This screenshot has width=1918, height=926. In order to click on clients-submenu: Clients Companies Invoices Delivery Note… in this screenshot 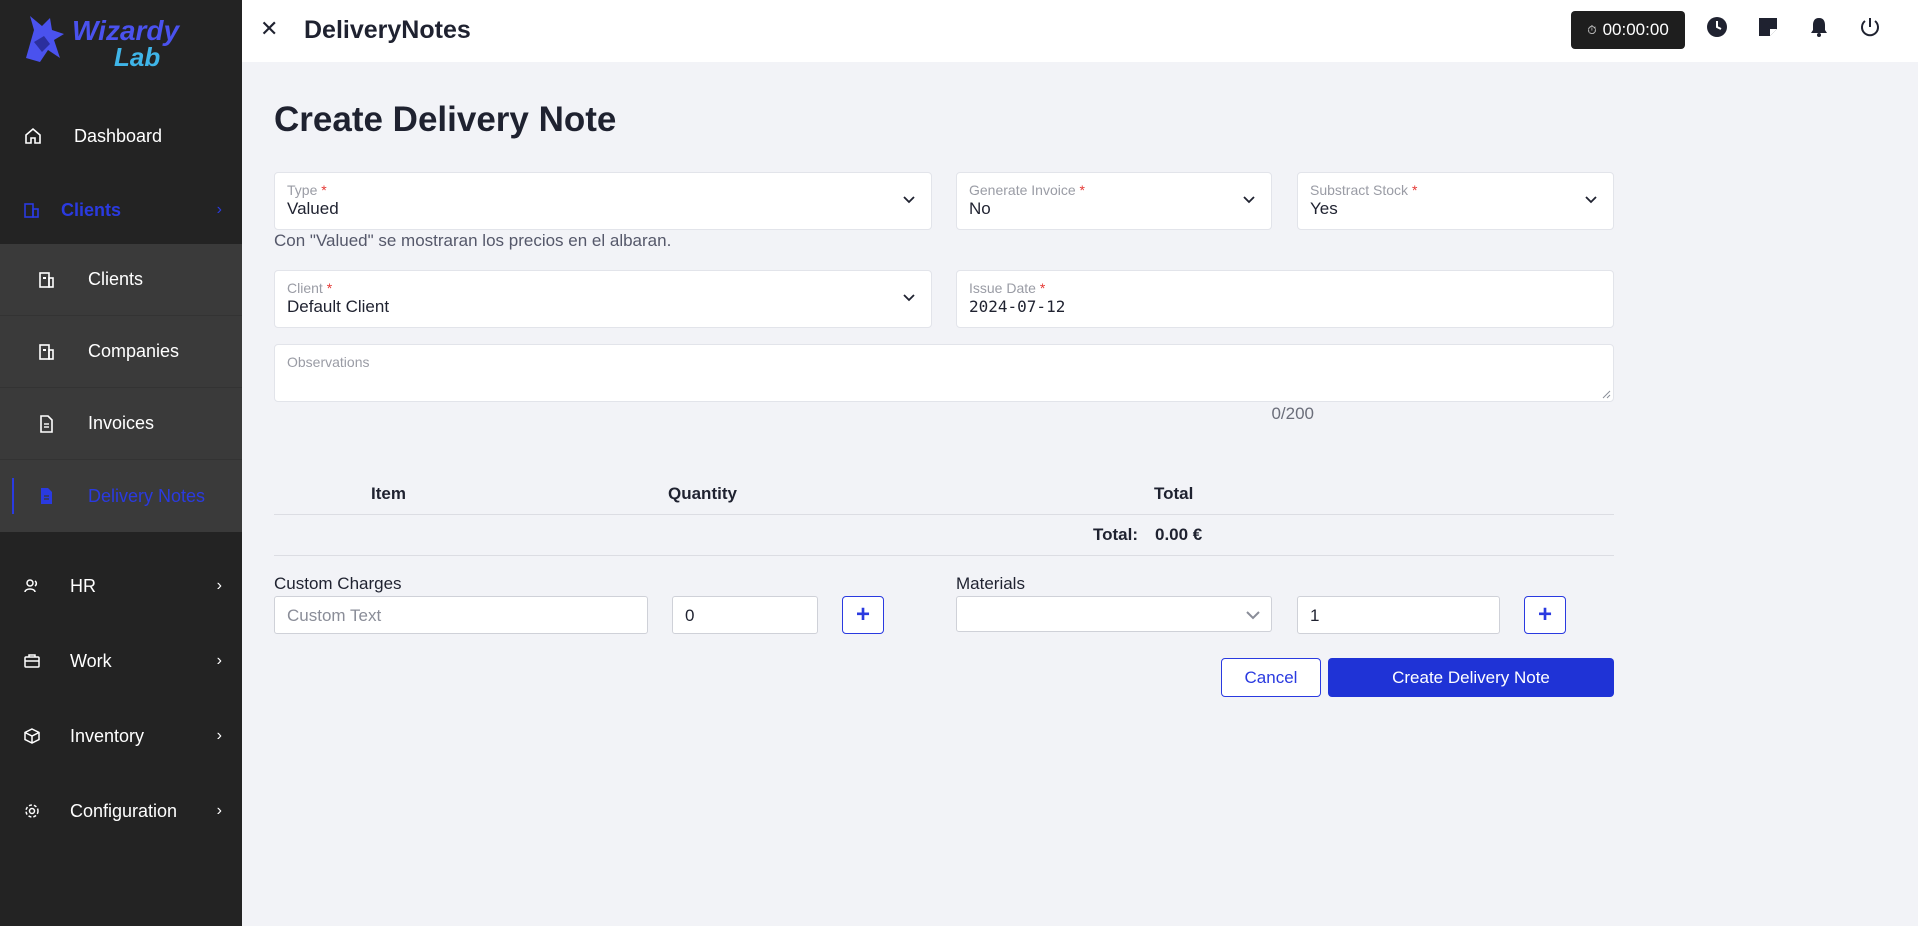, I will do `click(121, 388)`.